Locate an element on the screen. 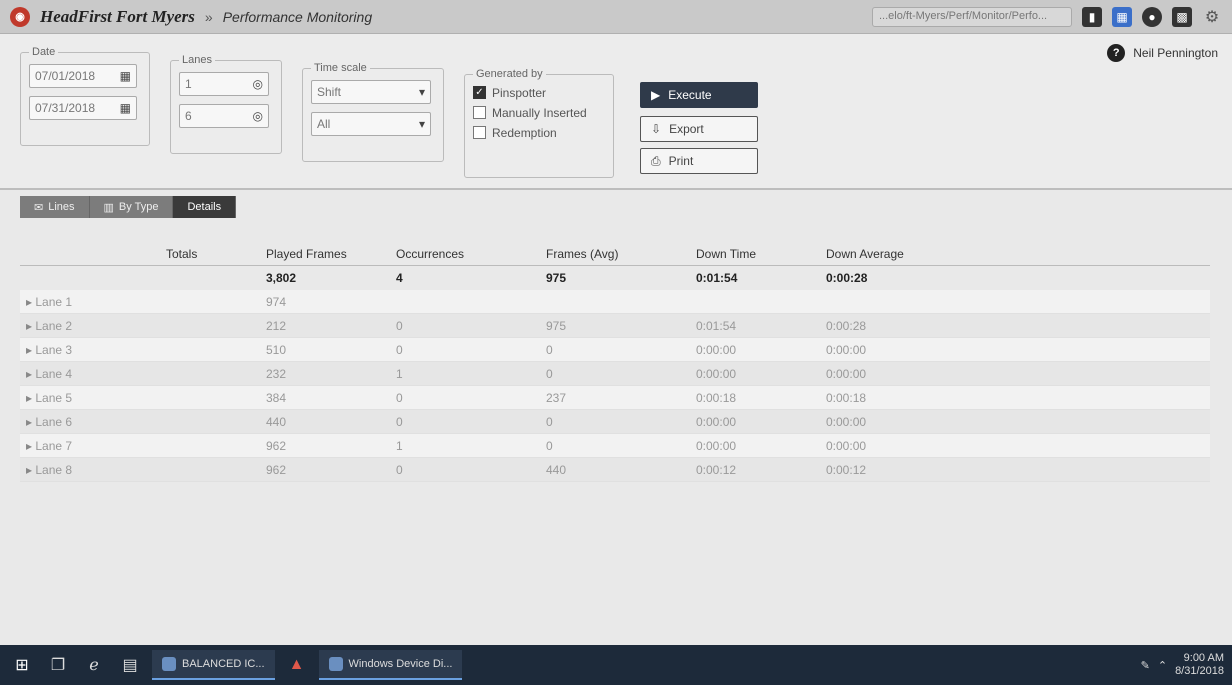 This screenshot has height=685, width=1232. total-cell: 0:00:28 is located at coordinates (847, 278).